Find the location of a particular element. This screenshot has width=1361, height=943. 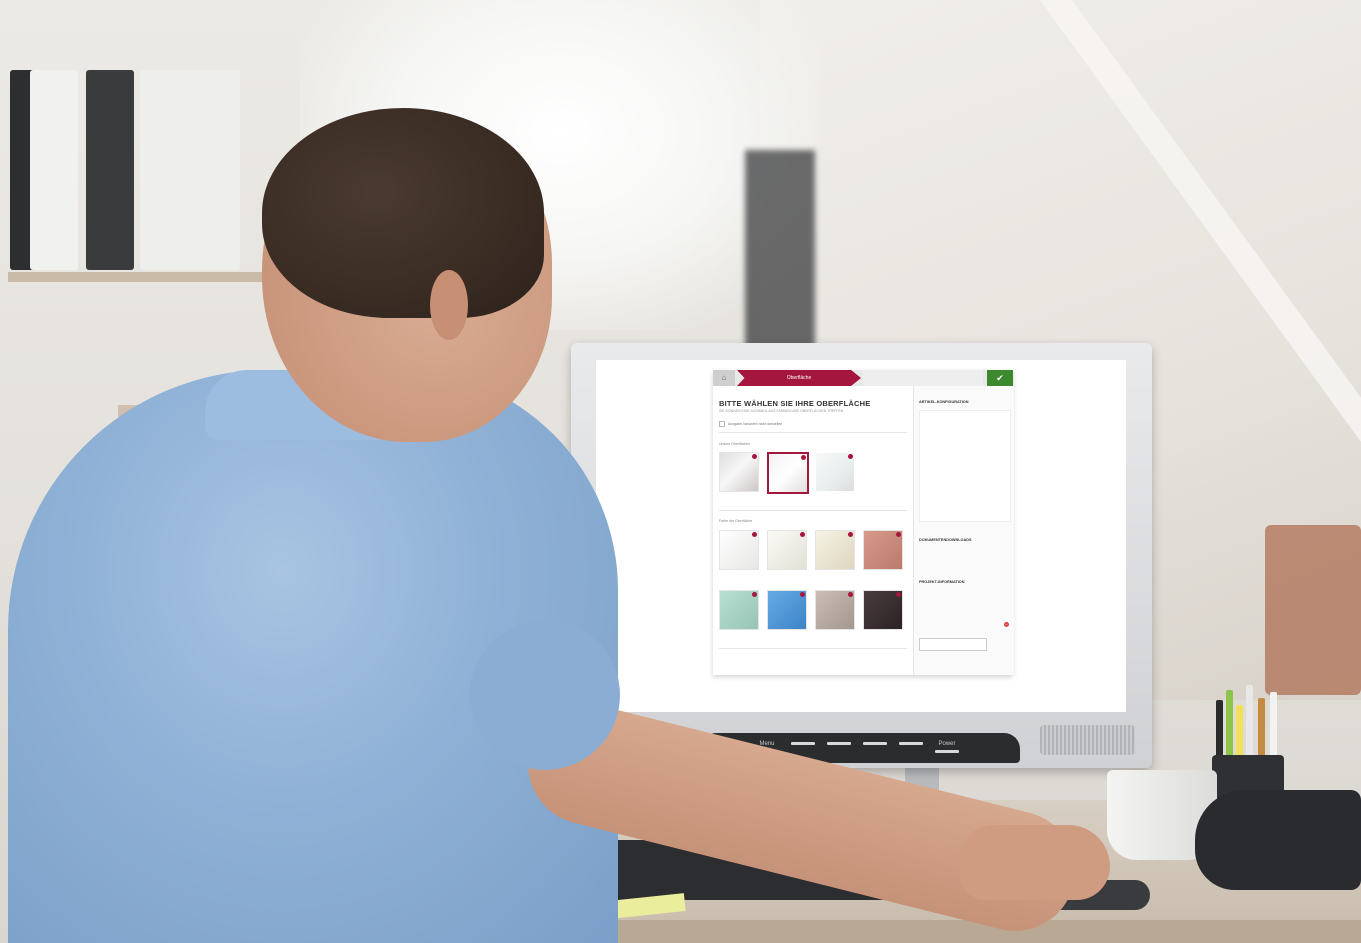

docs-title: DOKUMENTENDOWNLOADS is located at coordinates (945, 540).